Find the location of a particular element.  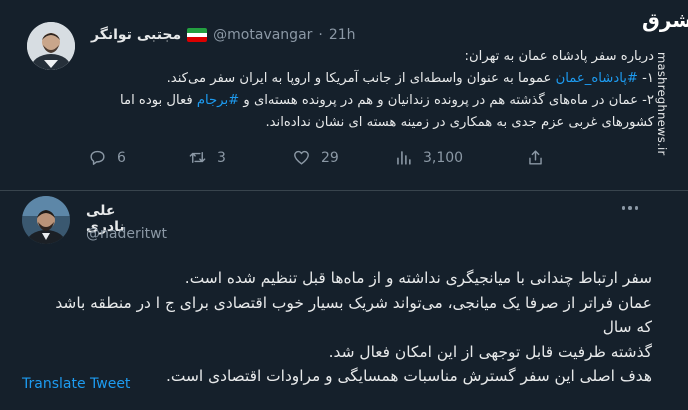

author-display-name: مجتبی توانگر is located at coordinates (136, 35).